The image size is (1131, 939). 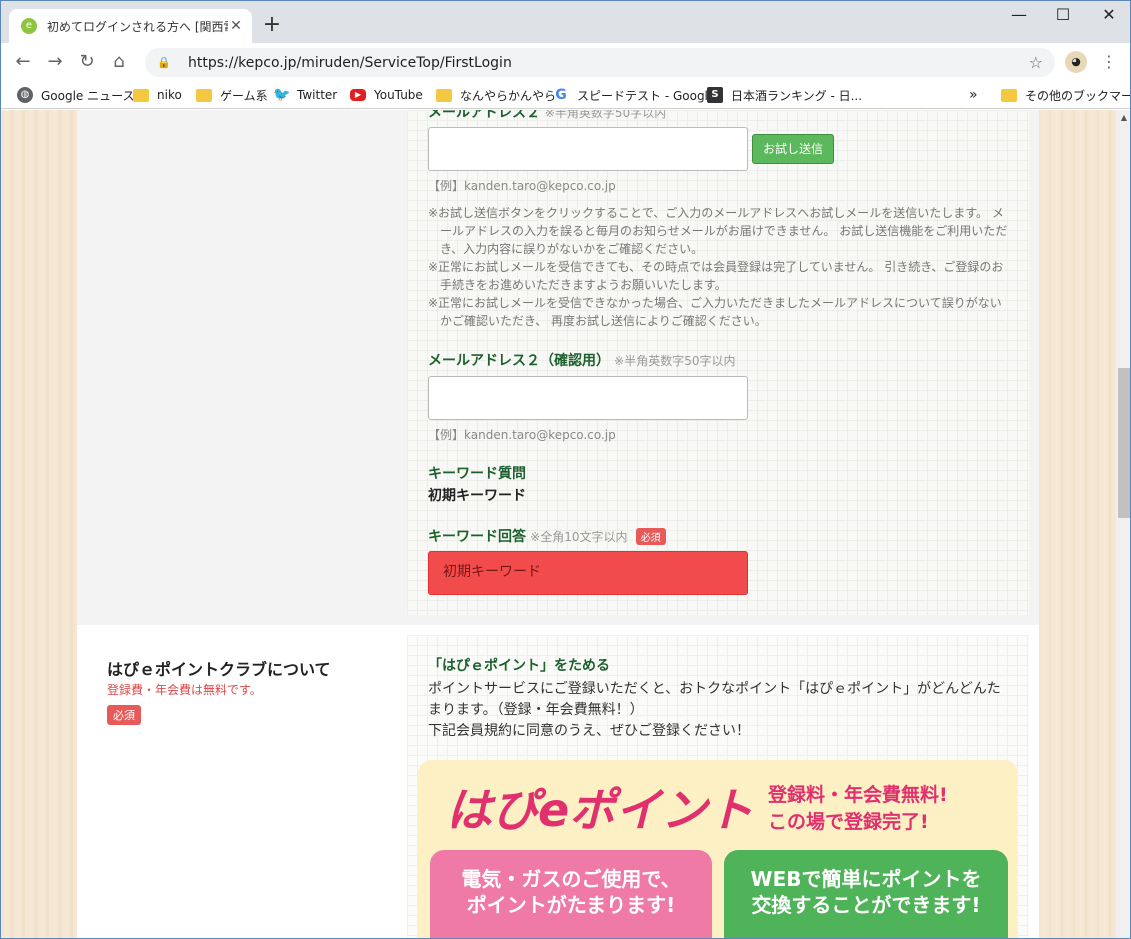 What do you see at coordinates (588, 573) in the screenshot?
I see `keyword-answer-input: 初期キーワード` at bounding box center [588, 573].